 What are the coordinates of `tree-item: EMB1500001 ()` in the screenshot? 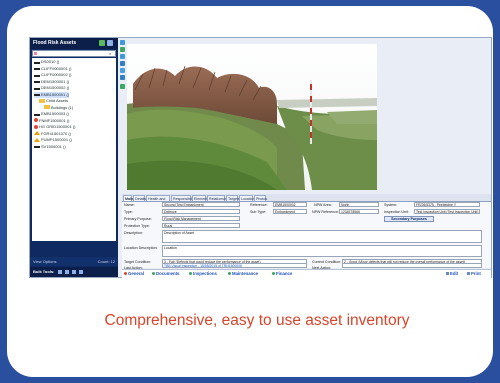 It's located at (52, 94).